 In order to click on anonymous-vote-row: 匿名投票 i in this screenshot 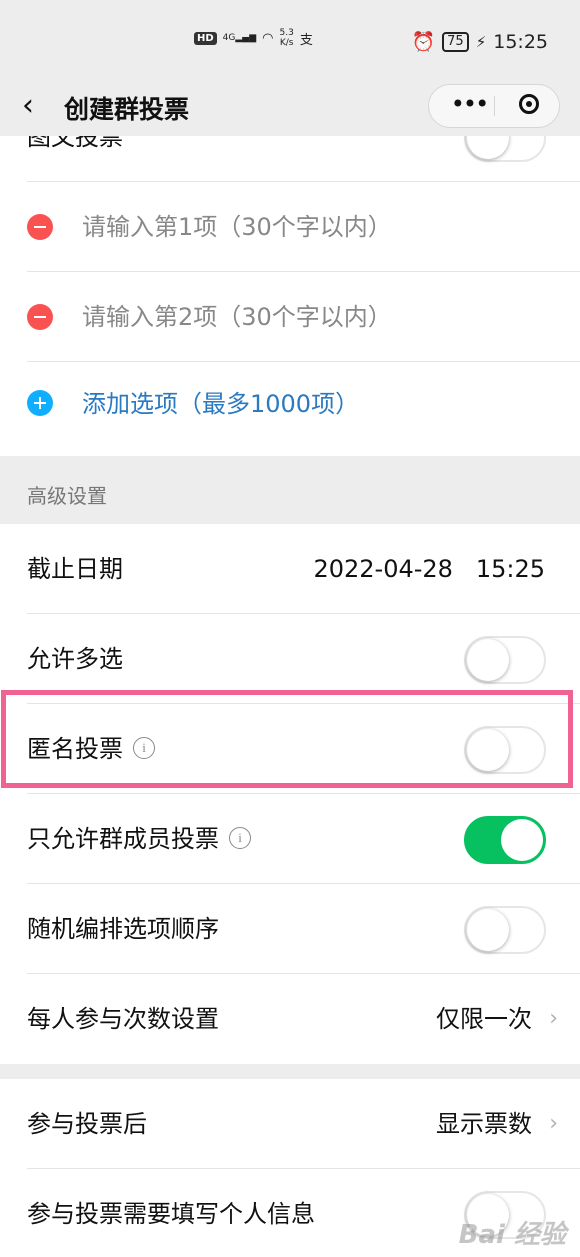, I will do `click(290, 749)`.